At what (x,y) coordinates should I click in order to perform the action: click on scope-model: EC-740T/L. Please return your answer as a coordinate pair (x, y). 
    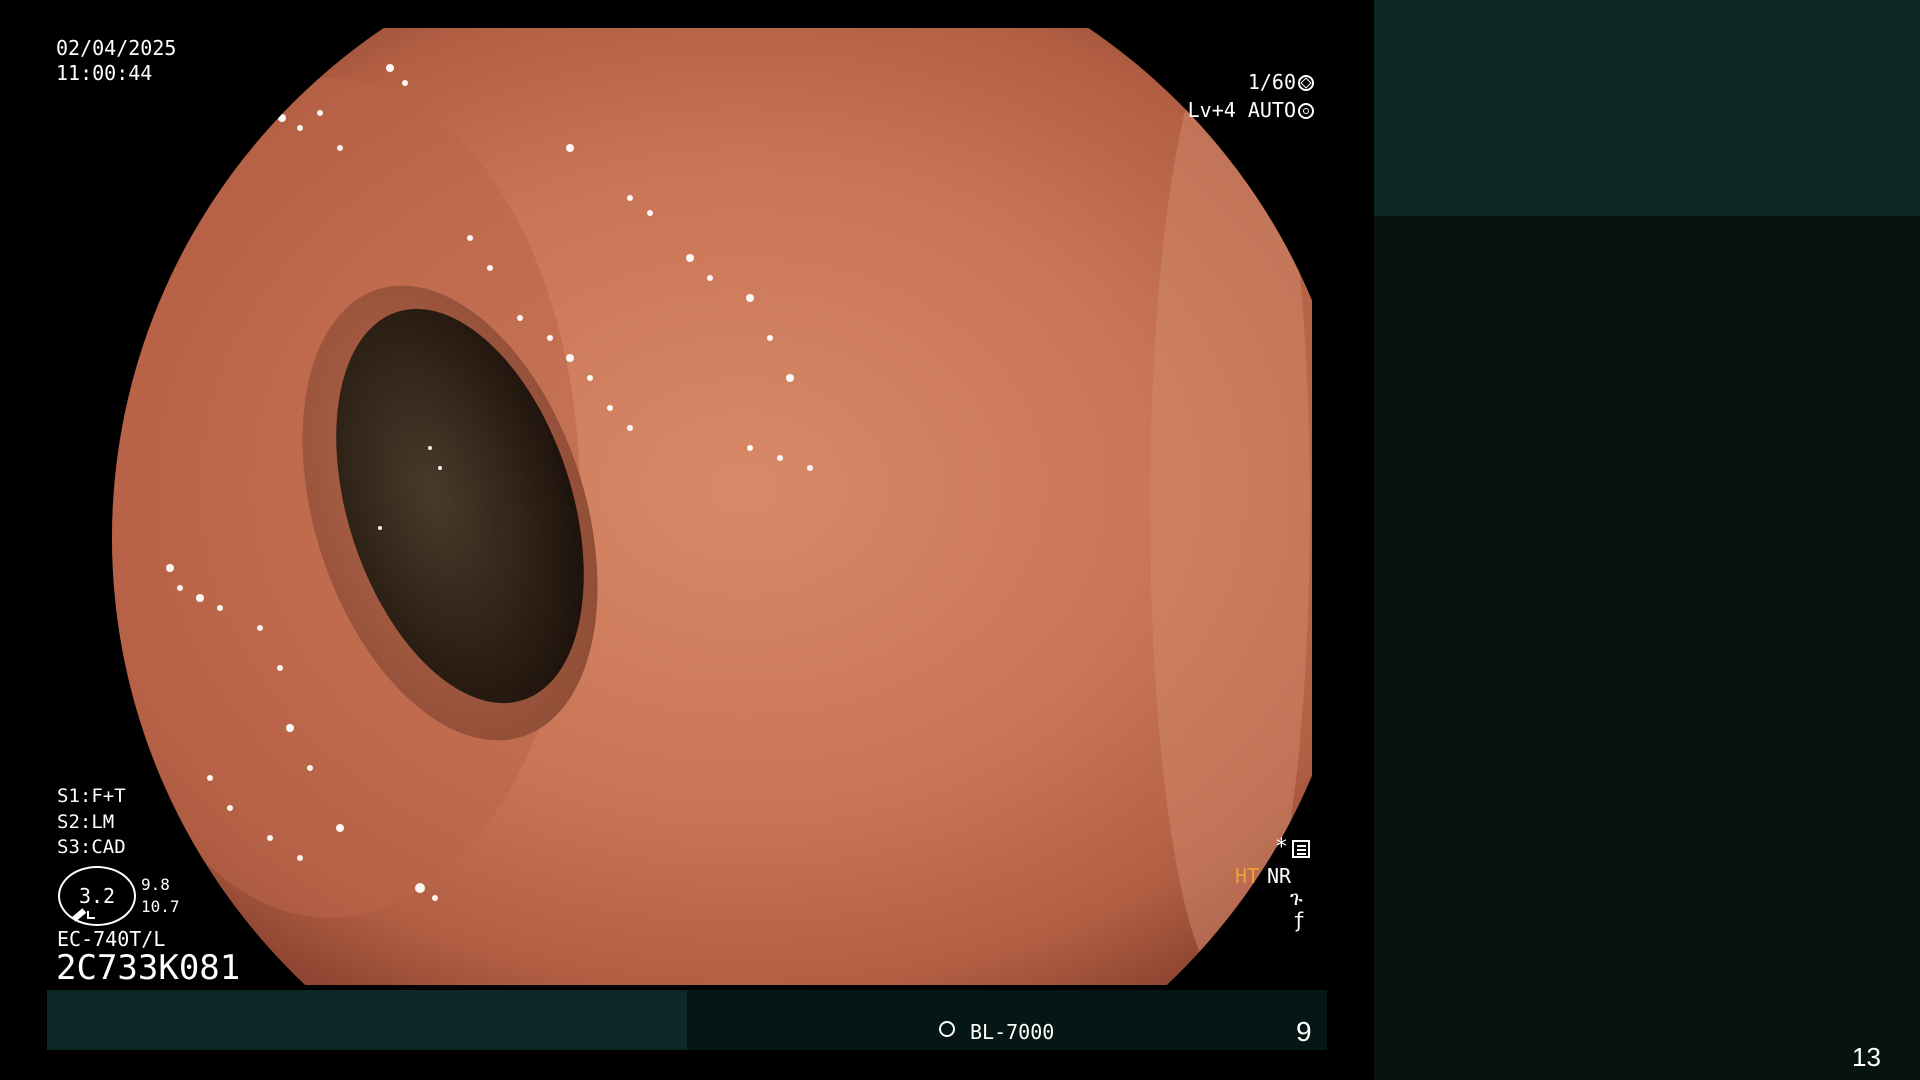
    Looking at the image, I should click on (111, 939).